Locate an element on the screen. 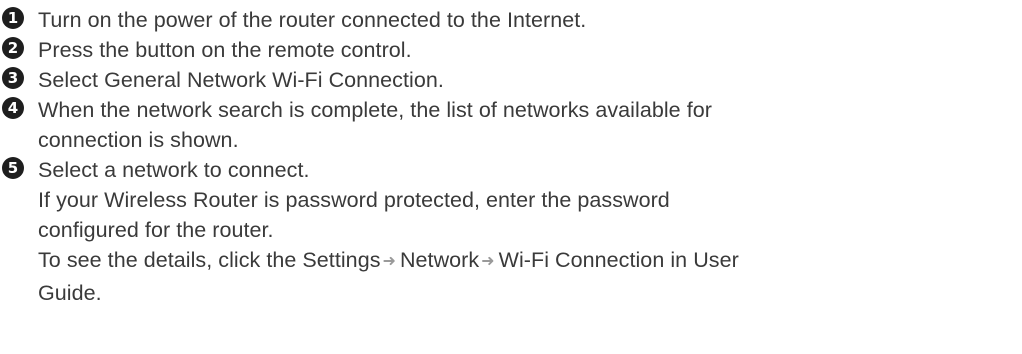  step-line: Press the button on the remote control. is located at coordinates (225, 50).